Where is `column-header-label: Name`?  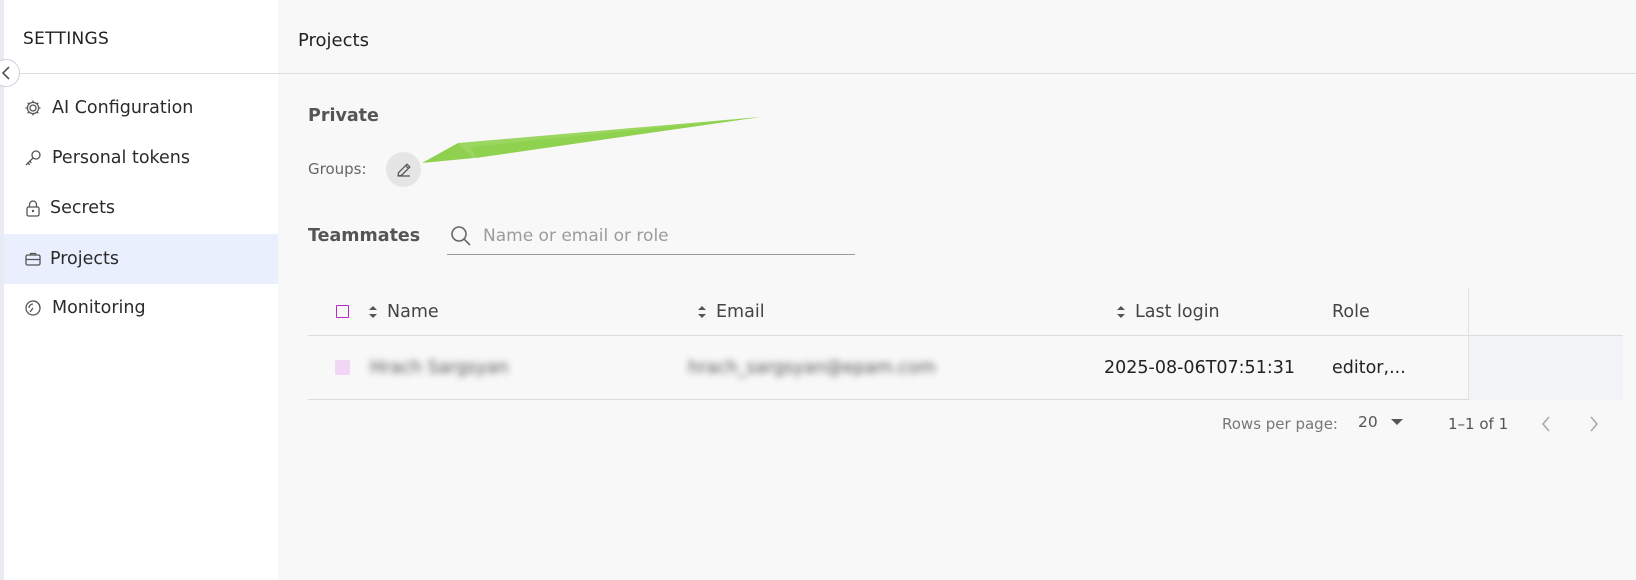
column-header-label: Name is located at coordinates (413, 311).